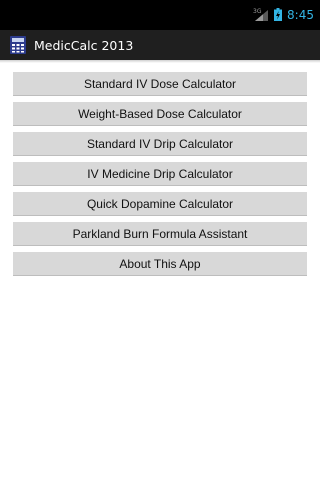 The image size is (320, 480). I want to click on parkland-burn-formula-assistant-button: Parkland Burn Formula Assistant, so click(160, 234).